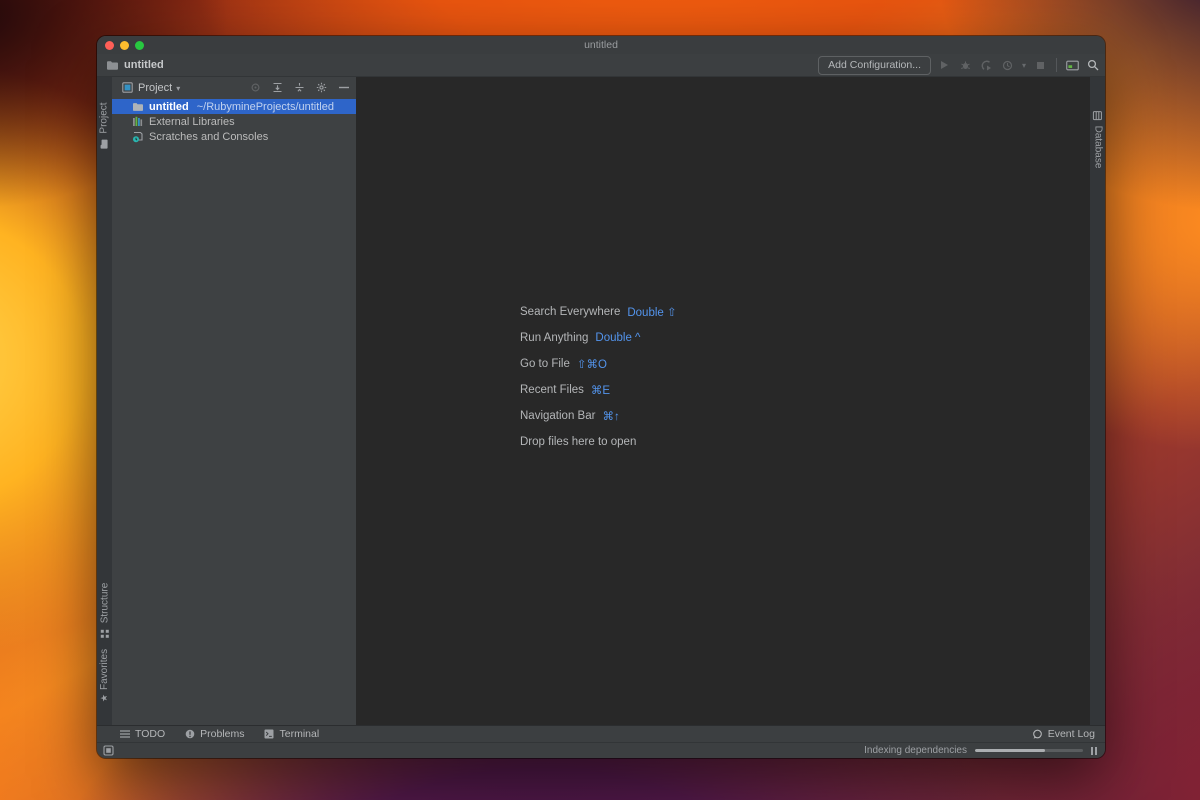 The height and width of the screenshot is (800, 1200). What do you see at coordinates (1072, 65) in the screenshot?
I see `tool-windows-icon` at bounding box center [1072, 65].